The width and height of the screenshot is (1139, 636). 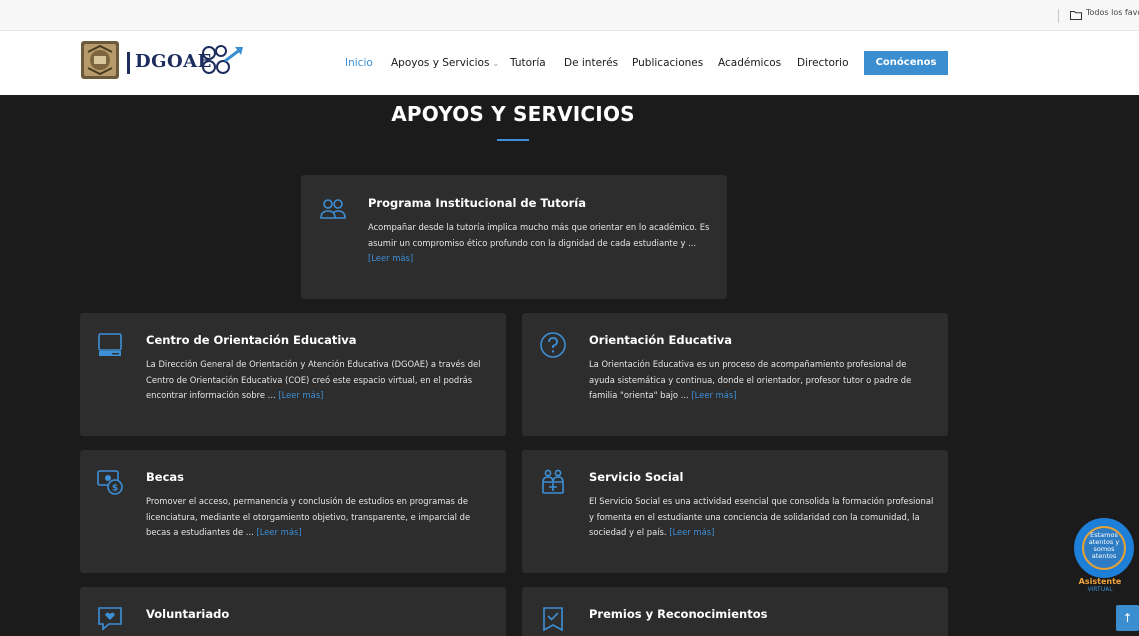 I want to click on arrow-up-icon: ↑, so click(x=1127, y=618).